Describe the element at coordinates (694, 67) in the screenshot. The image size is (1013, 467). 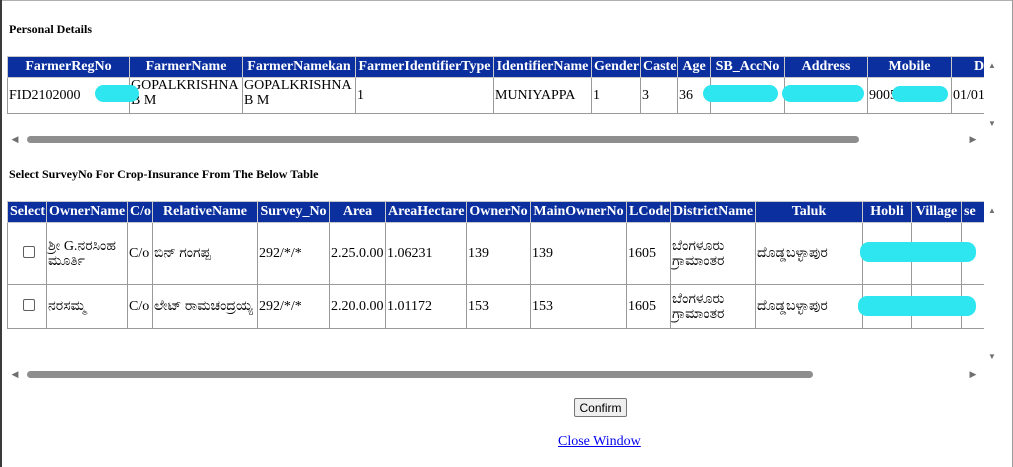
I see `col-age: Age` at that location.